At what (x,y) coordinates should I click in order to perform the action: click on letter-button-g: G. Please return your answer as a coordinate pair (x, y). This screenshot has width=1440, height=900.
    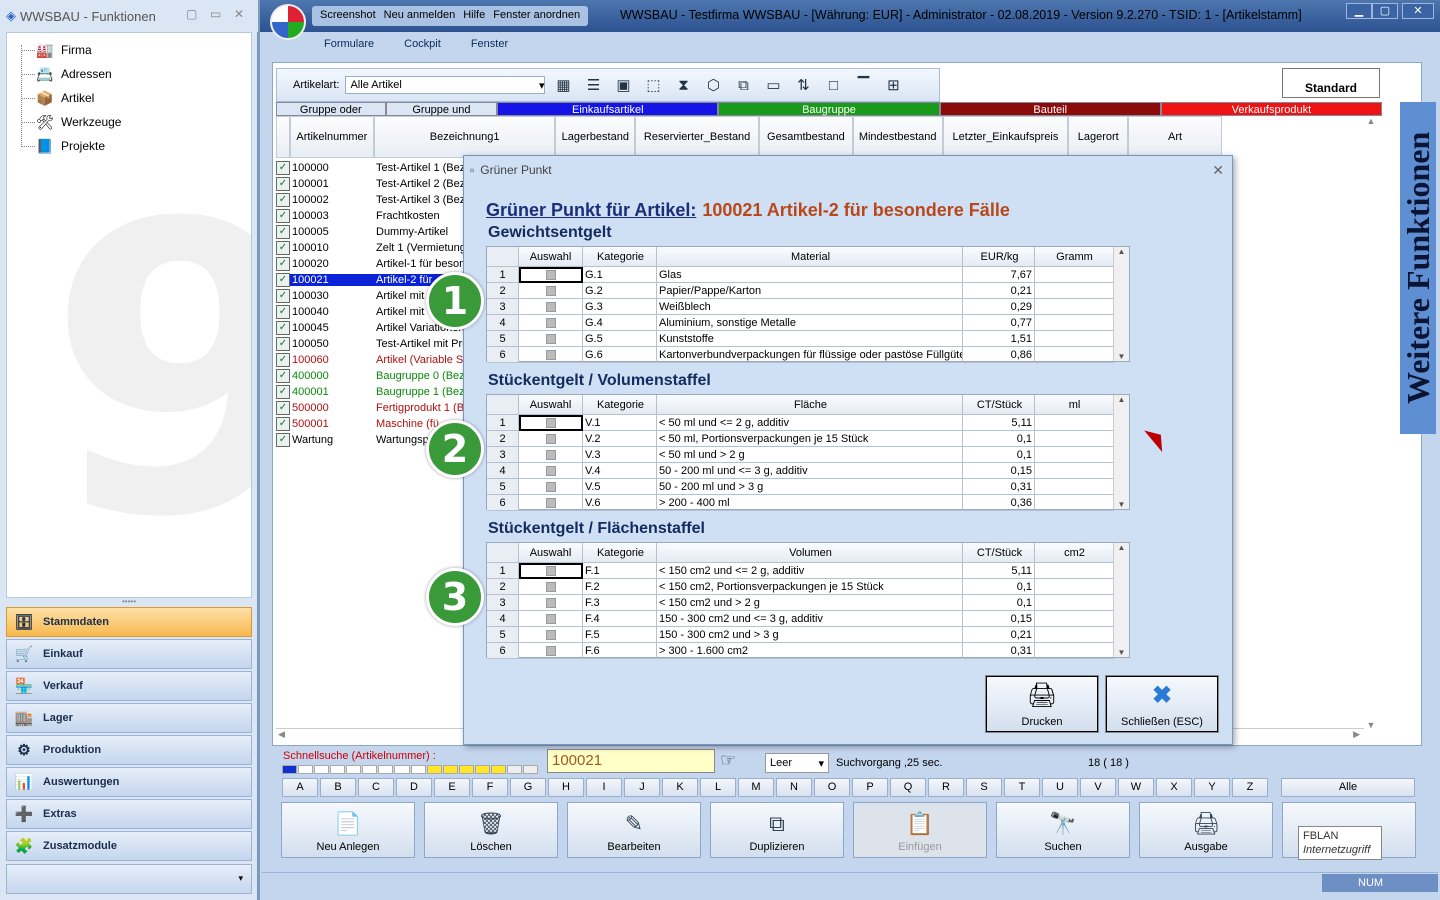
    Looking at the image, I should click on (528, 787).